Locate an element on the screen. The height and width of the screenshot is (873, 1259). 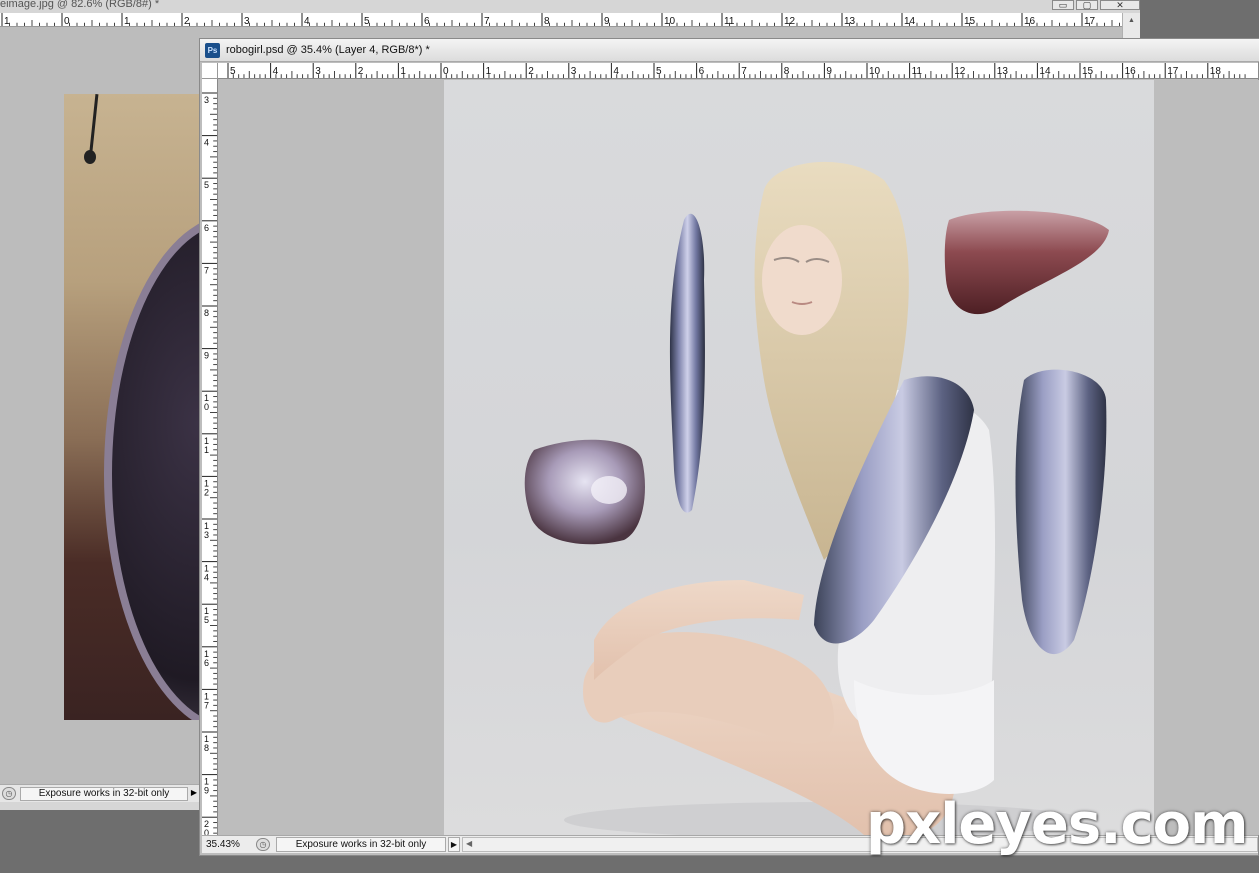
front-horizontal-ruler: 5 4 3 2 1 0 1 2 3 4 5 6 7 8 9 10 11 12 13 14 15 16 17 18 is located at coordinates (738, 71).